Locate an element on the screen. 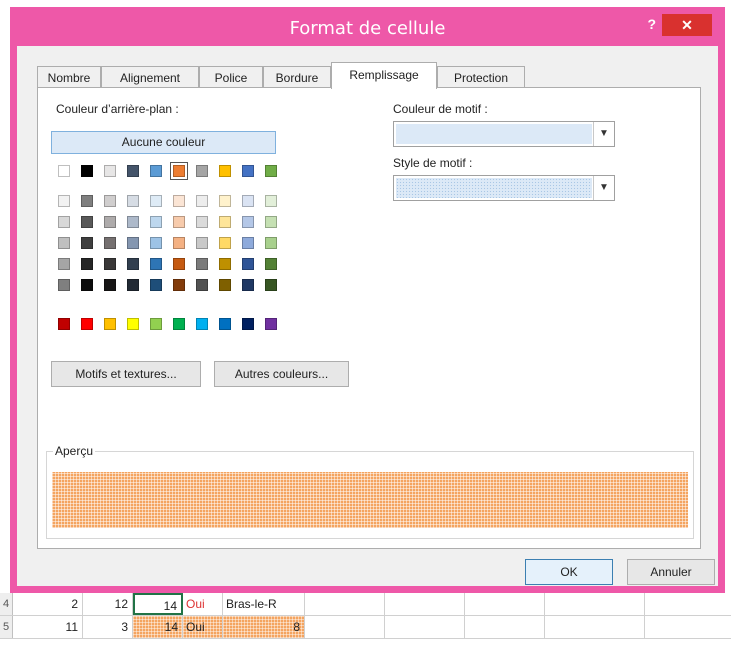 This screenshot has width=731, height=650. cell-h4 is located at coordinates (505, 604).